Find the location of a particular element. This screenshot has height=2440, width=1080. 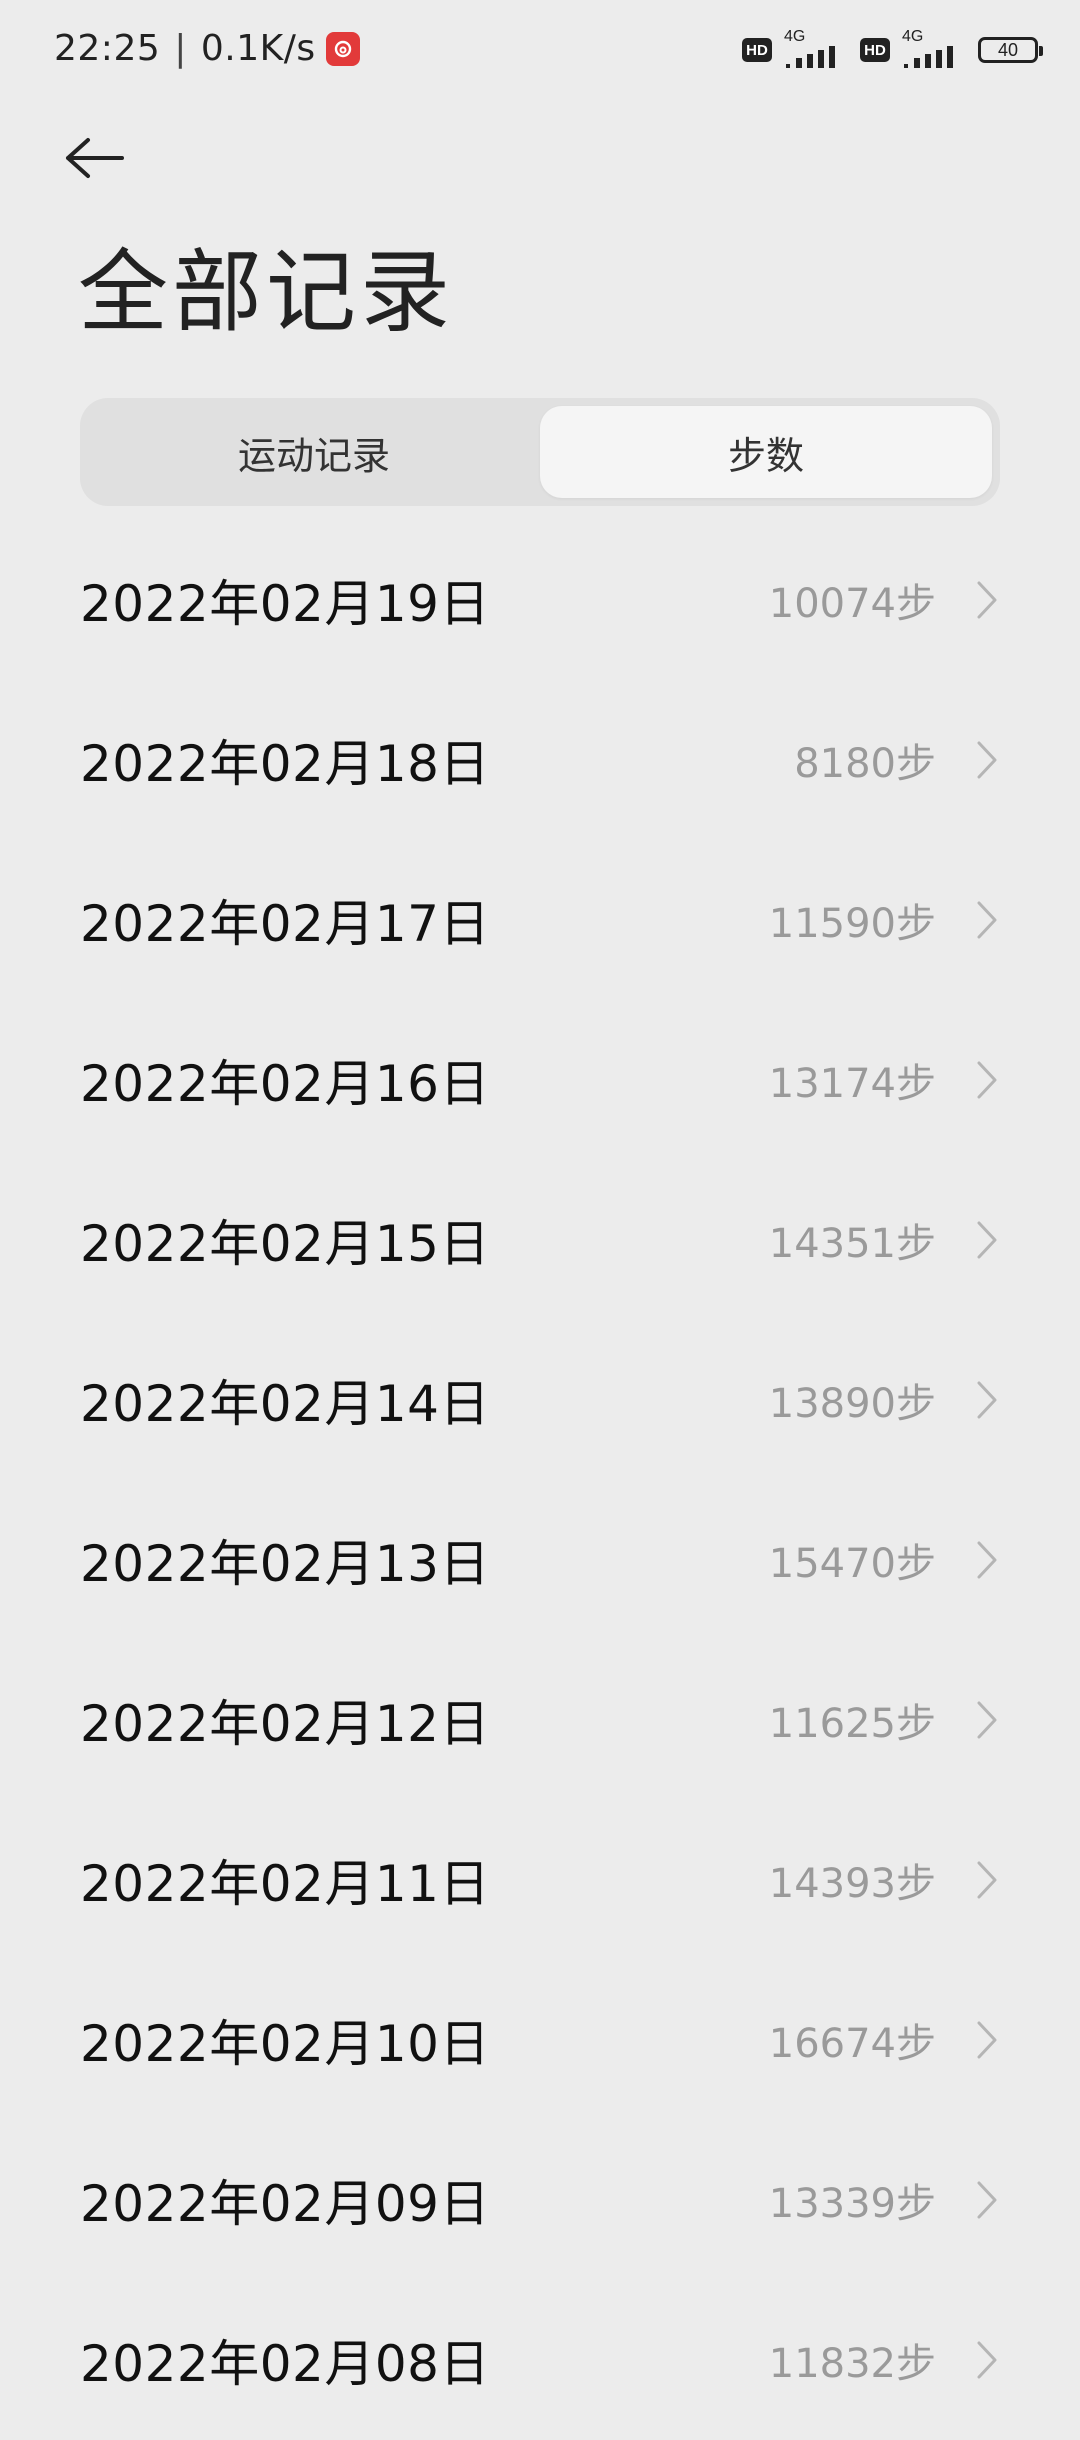

record-date: 2022年02月08日 is located at coordinates (285, 2364).